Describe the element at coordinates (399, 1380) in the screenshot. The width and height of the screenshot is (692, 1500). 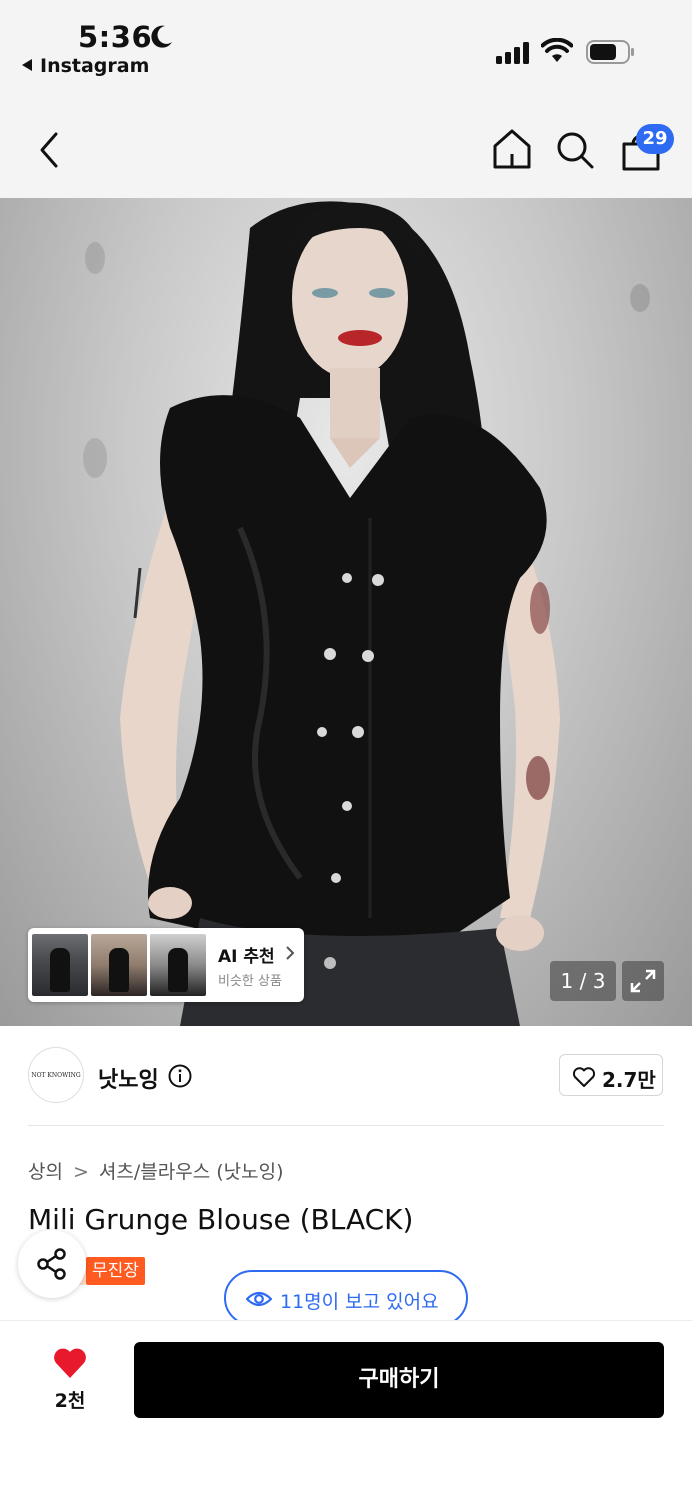
I see `buy-button: 구매하기` at that location.